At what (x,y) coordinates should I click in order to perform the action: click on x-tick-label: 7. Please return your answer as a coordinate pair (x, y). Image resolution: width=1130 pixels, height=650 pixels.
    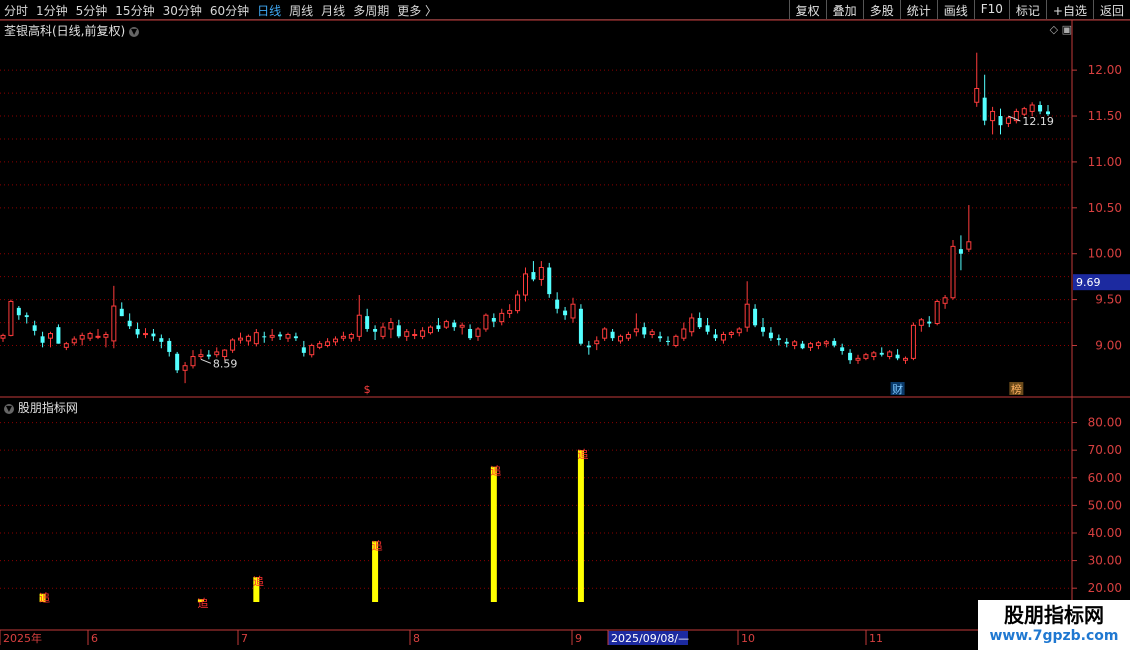
    Looking at the image, I should click on (244, 638).